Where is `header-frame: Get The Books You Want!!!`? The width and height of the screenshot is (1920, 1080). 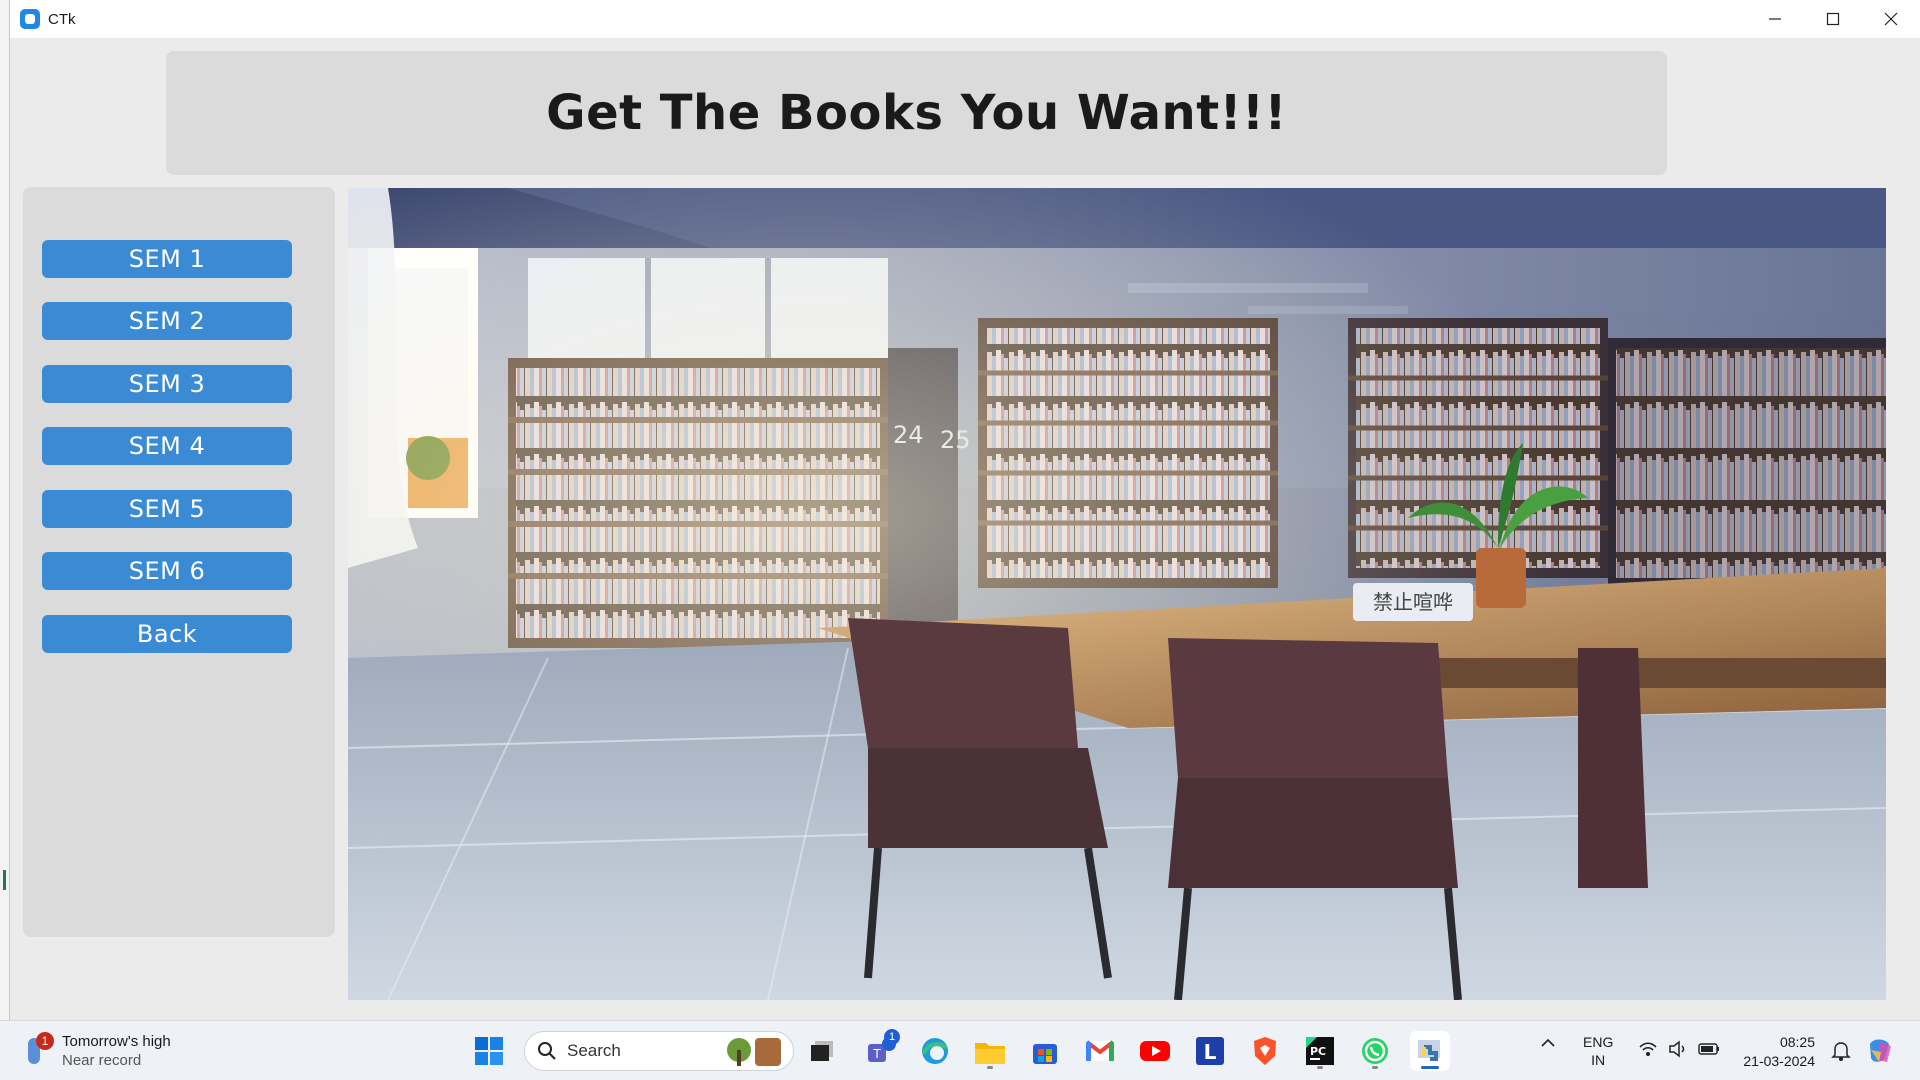 header-frame: Get The Books You Want!!! is located at coordinates (916, 113).